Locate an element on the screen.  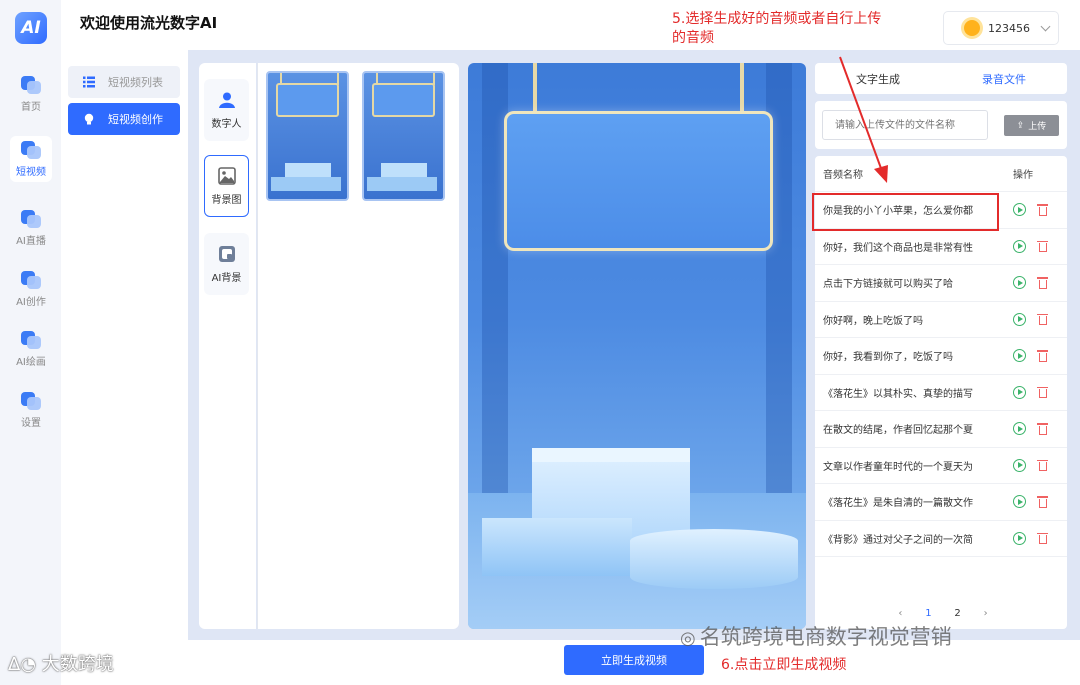
audio-name: 点击下方链接就可以购买了哈 is located at coordinates (888, 285).